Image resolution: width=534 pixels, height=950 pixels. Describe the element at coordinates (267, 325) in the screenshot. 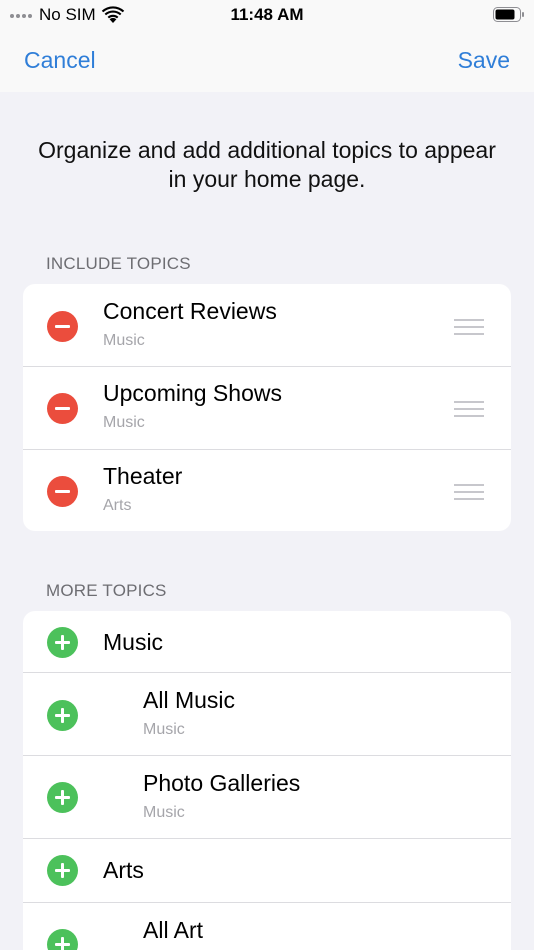

I see `include-topic-row: Concert Reviews Music` at that location.